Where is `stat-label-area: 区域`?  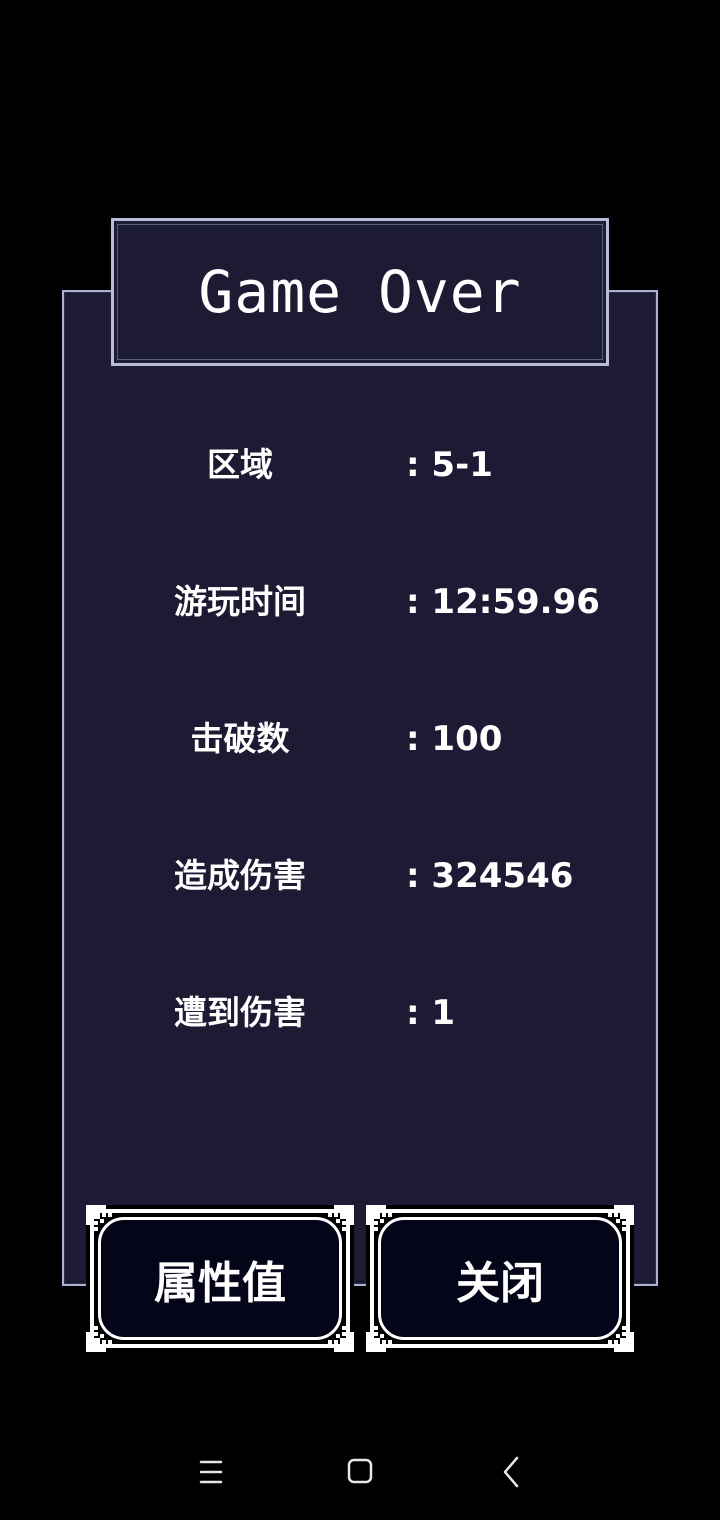
stat-label-area: 区域 is located at coordinates (240, 464).